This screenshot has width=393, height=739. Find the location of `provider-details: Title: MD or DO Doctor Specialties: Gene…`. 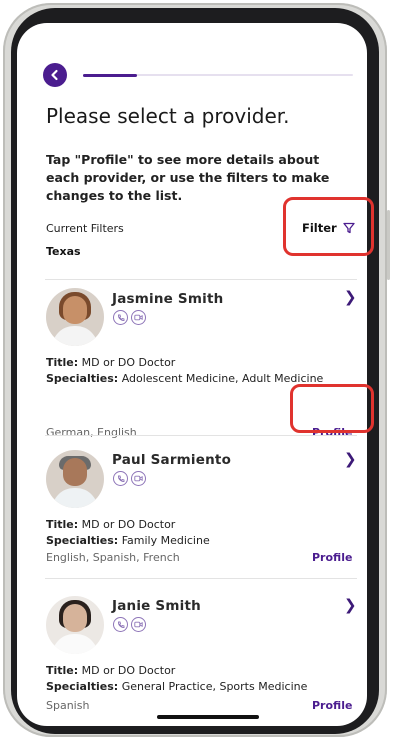

provider-details: Title: MD or DO Doctor Specialties: Gene… is located at coordinates (201, 678).